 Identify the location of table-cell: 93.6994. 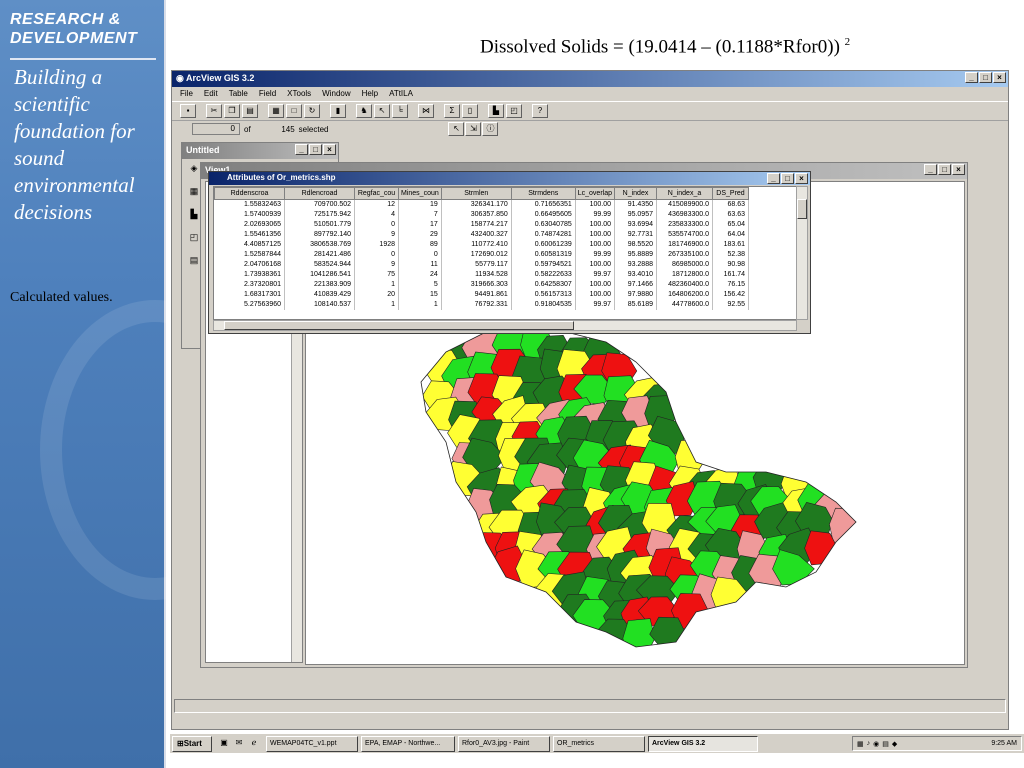
(635, 224).